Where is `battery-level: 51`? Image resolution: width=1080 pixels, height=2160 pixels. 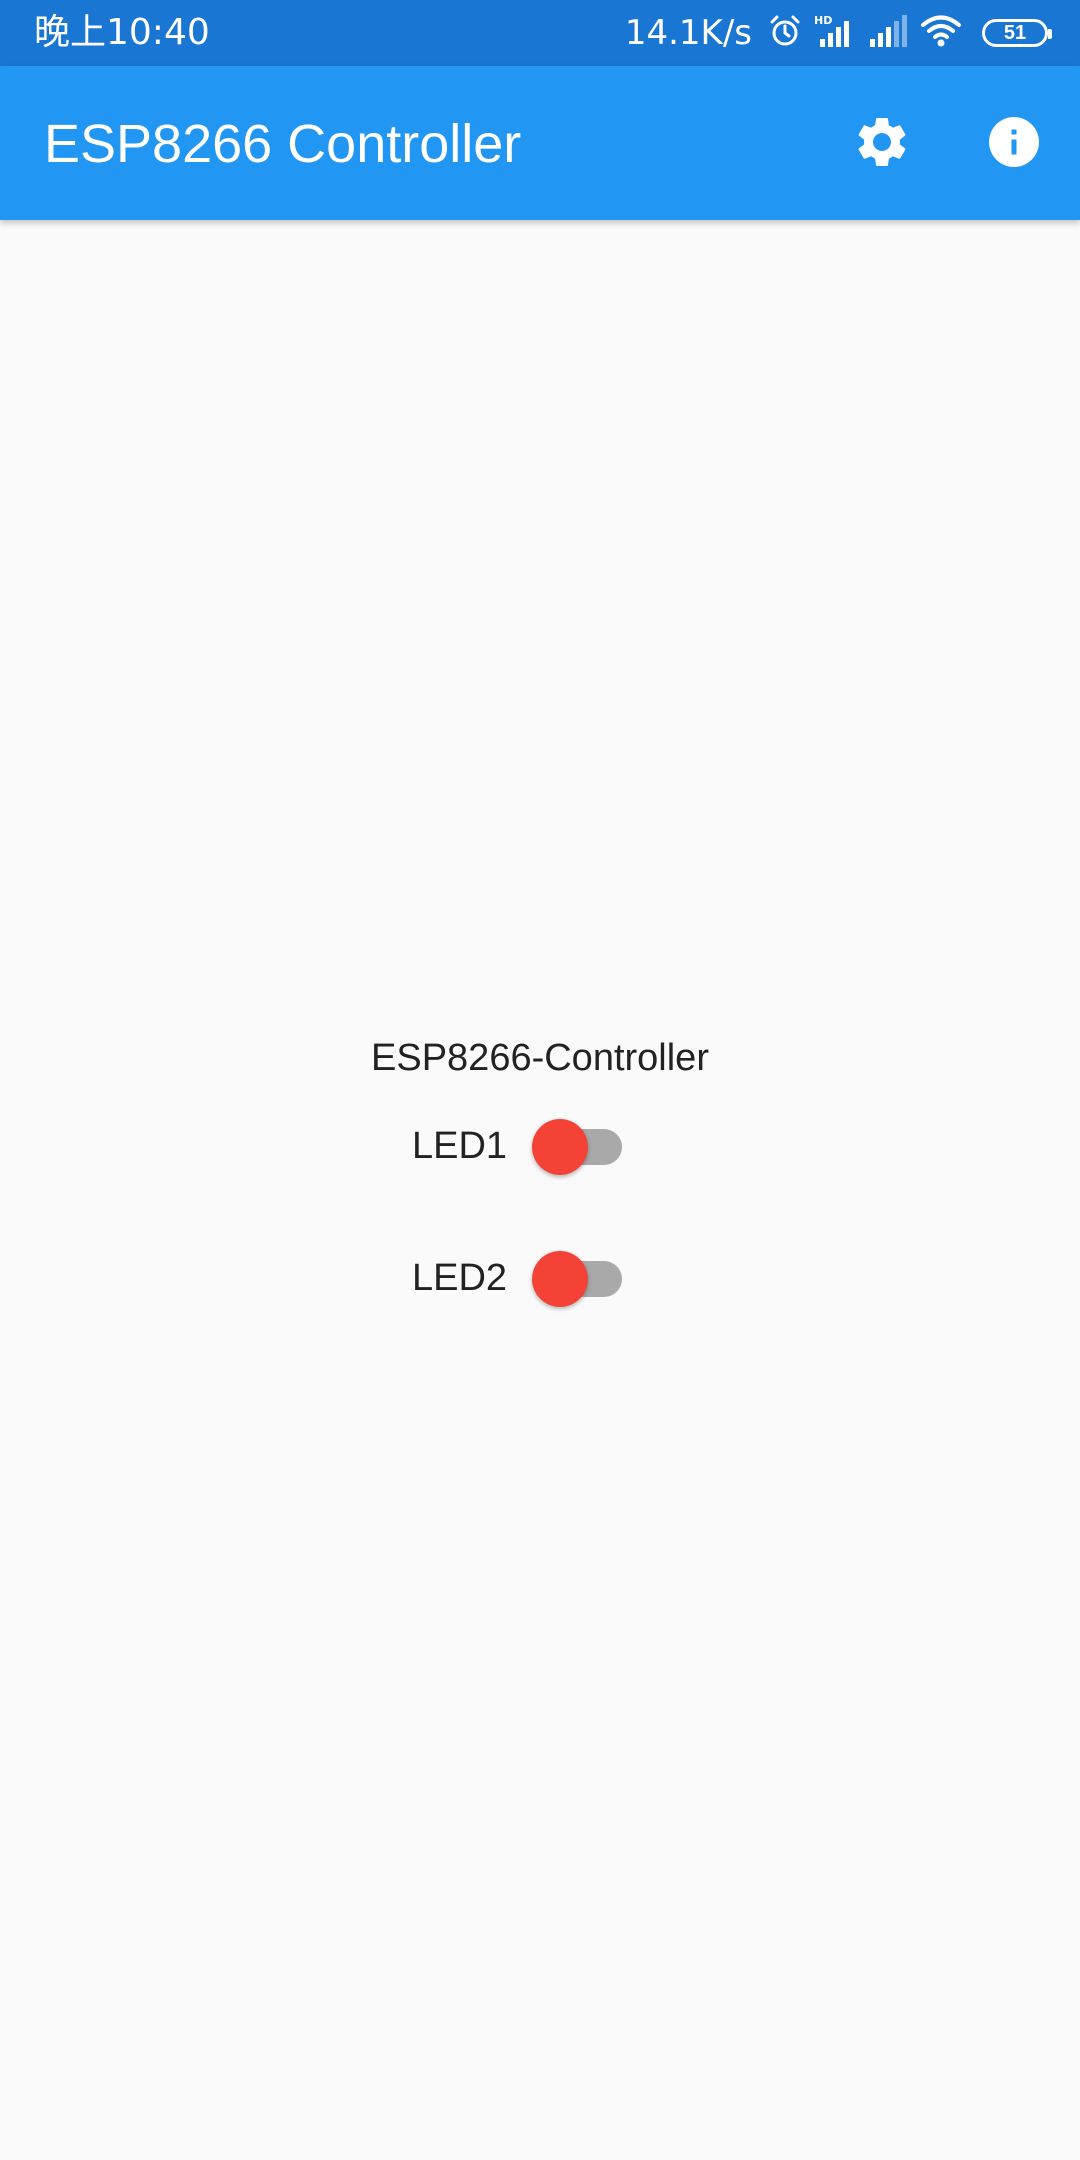 battery-level: 51 is located at coordinates (1015, 32).